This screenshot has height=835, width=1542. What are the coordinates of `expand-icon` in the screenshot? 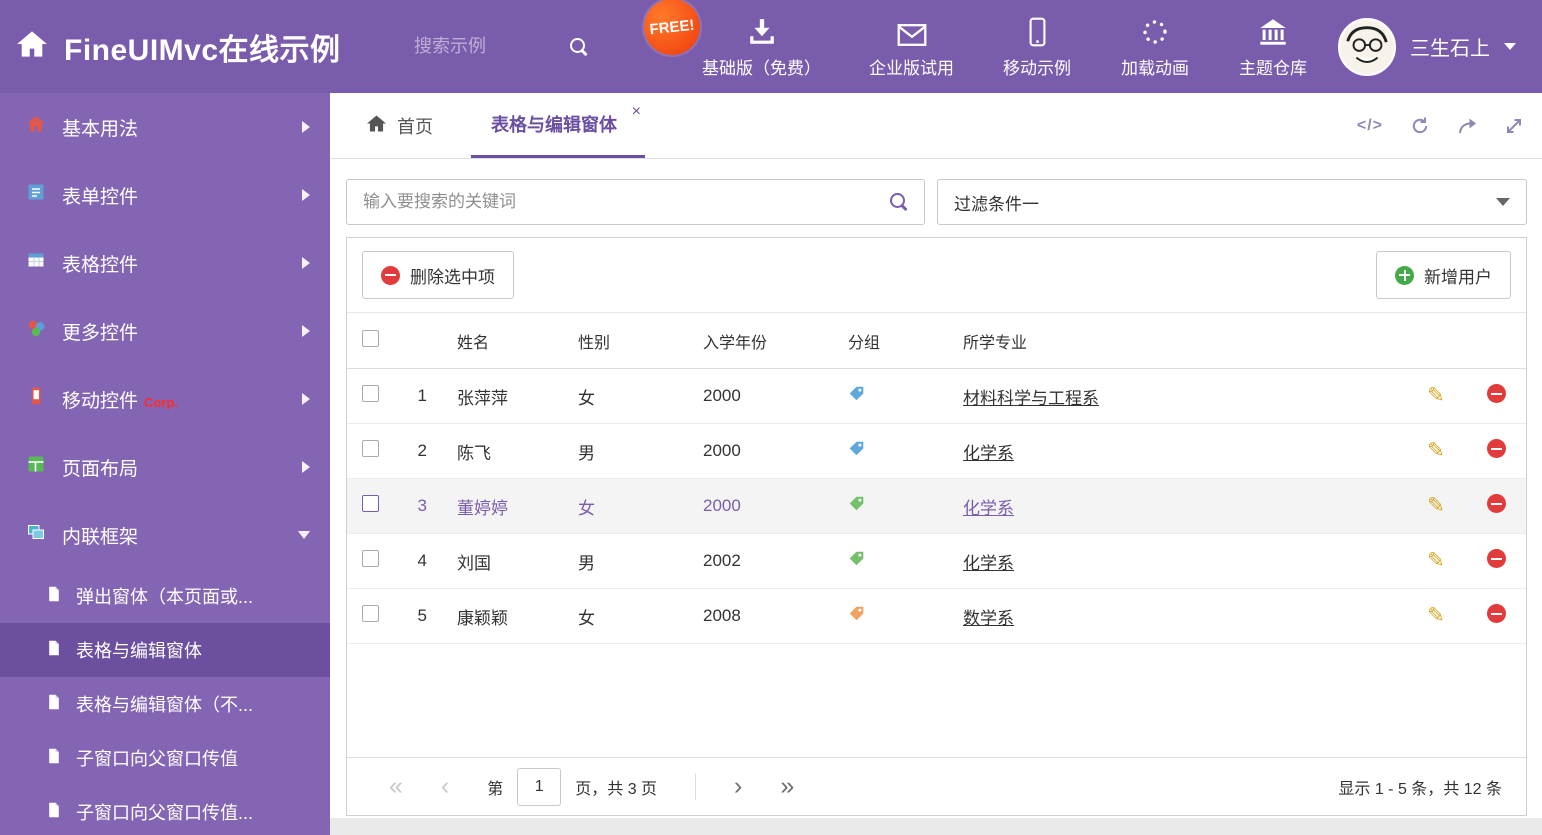 It's located at (1514, 126).